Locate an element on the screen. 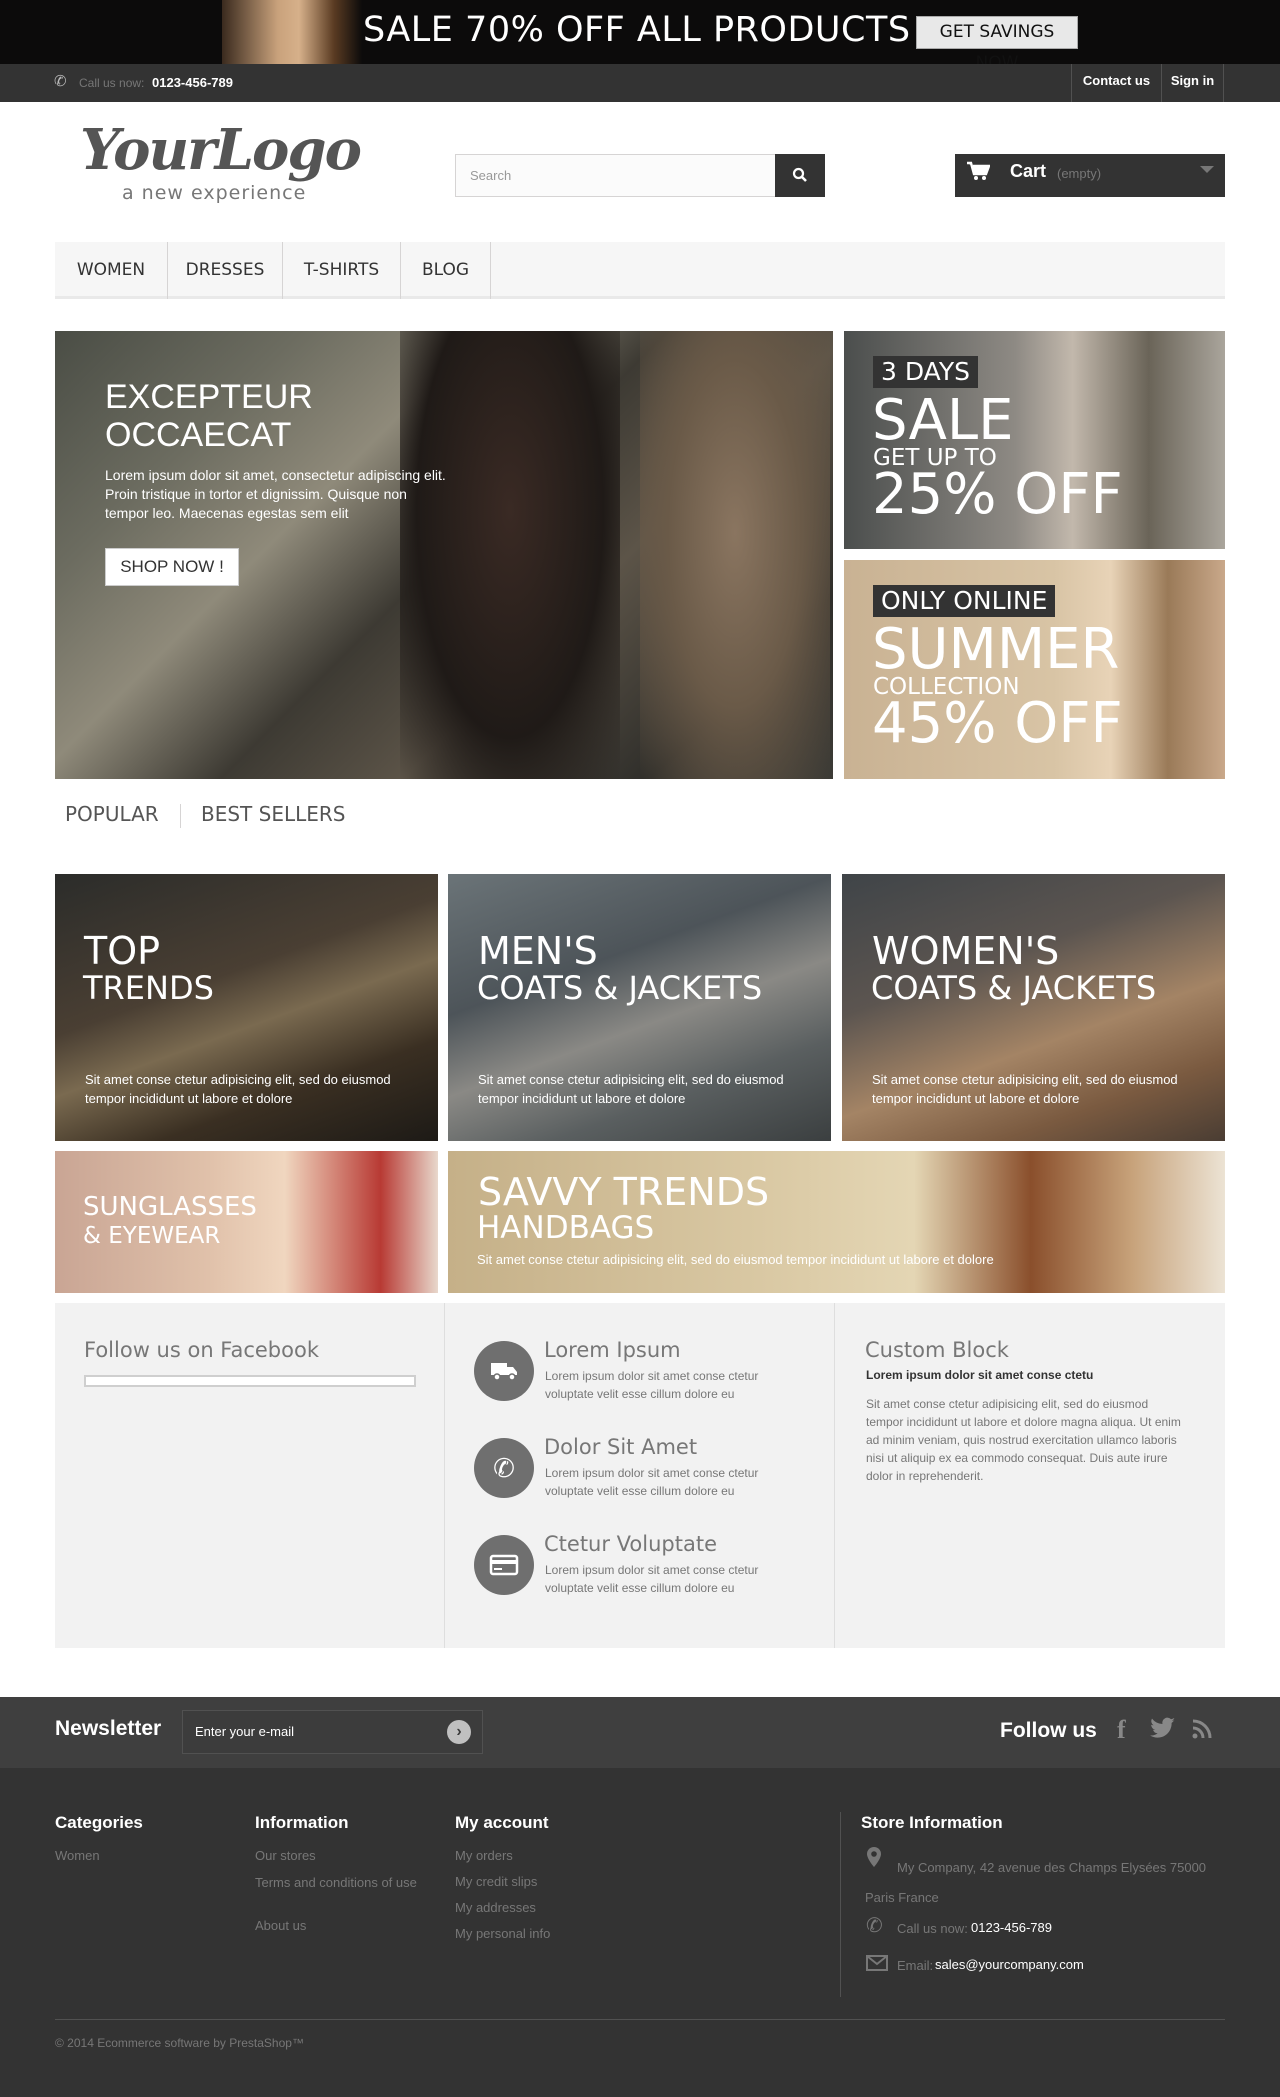 Image resolution: width=1280 pixels, height=2097 pixels. rss-icon is located at coordinates (1202, 1731).